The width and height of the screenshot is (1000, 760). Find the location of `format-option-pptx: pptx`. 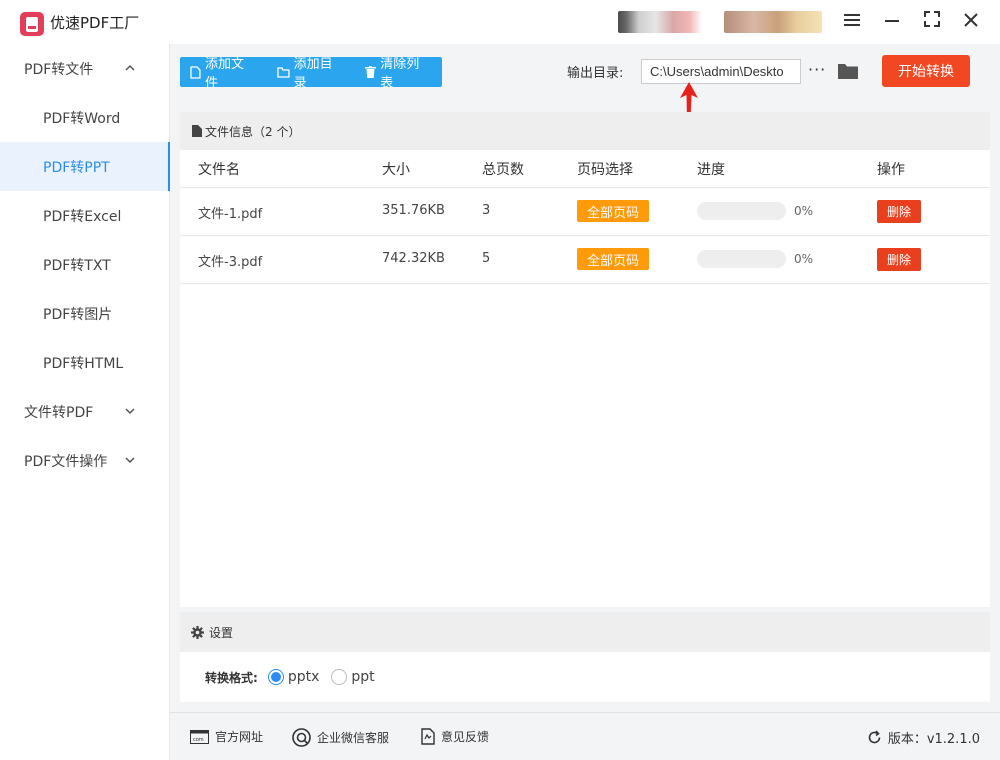

format-option-pptx: pptx is located at coordinates (293, 677).